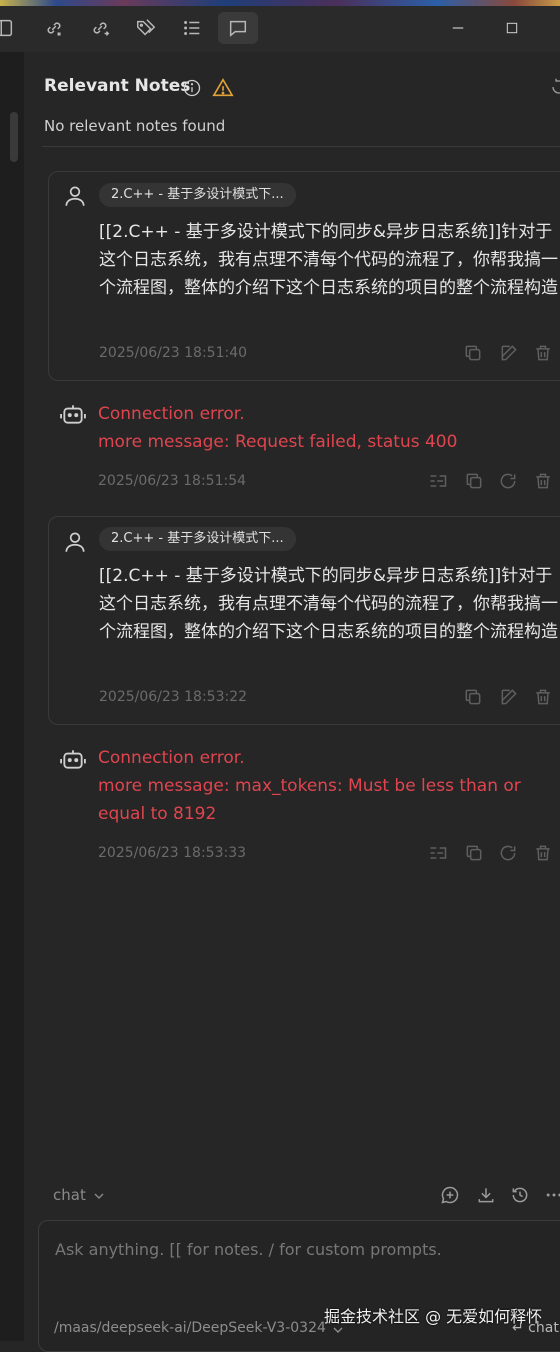 The width and height of the screenshot is (560, 1352). Describe the element at coordinates (552, 1195) in the screenshot. I see `more-icon` at that location.